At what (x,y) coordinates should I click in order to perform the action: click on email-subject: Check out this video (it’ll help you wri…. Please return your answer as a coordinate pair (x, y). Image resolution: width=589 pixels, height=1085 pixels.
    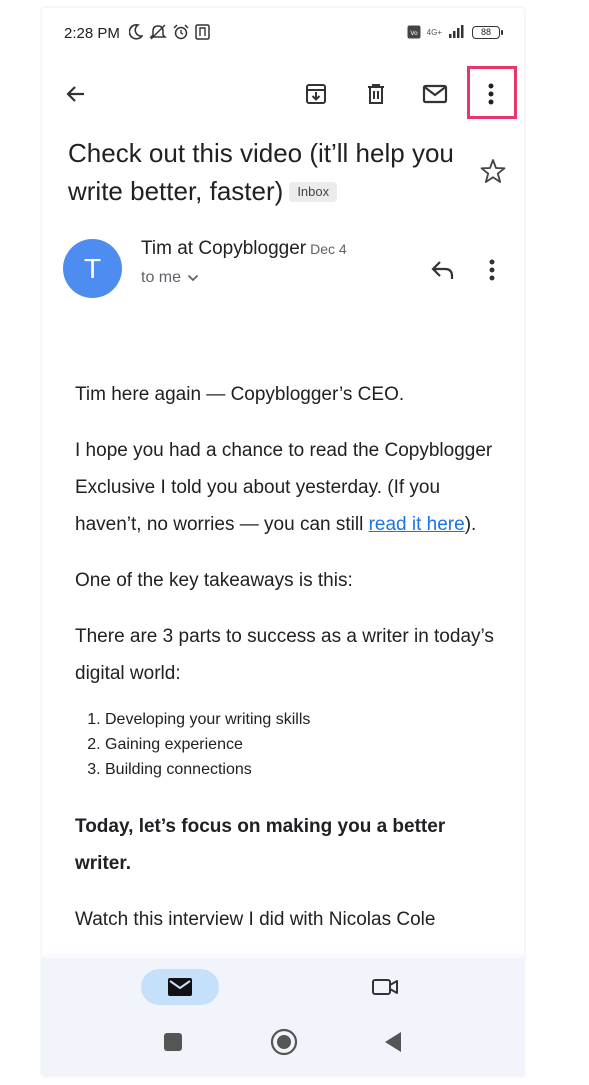
    Looking at the image, I should click on (268, 172).